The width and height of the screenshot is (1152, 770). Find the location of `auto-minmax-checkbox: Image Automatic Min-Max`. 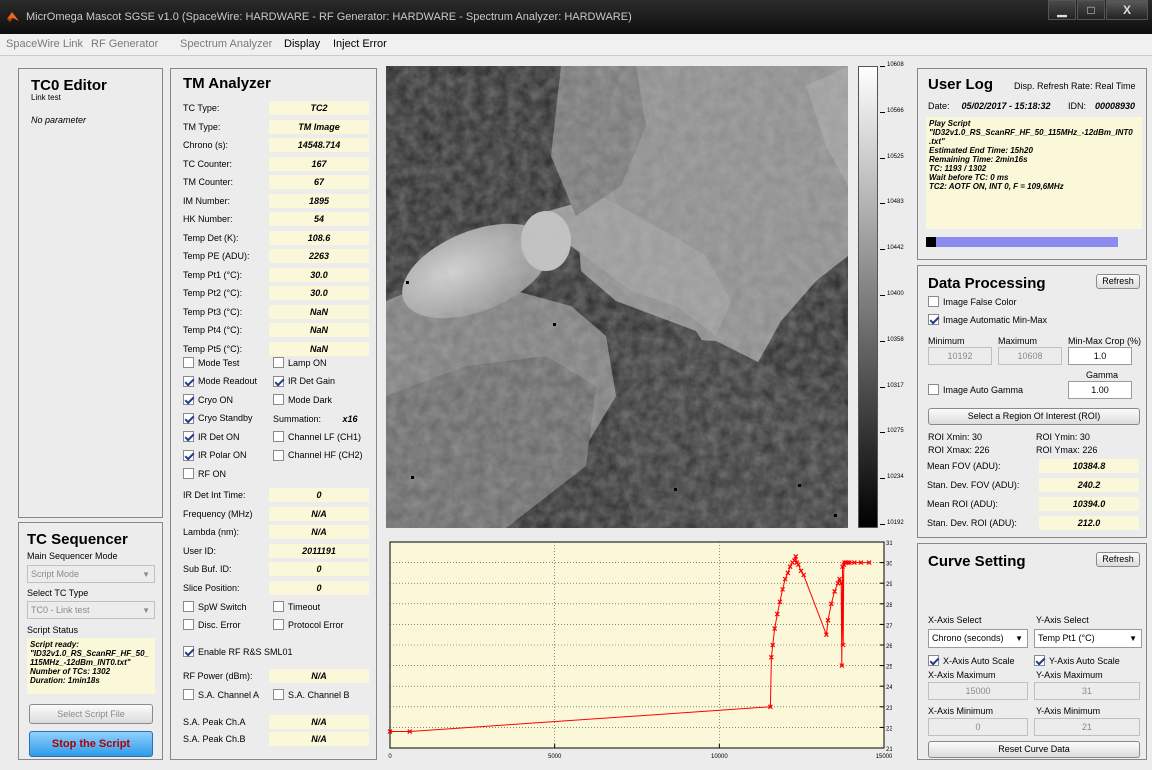

auto-minmax-checkbox: Image Automatic Min-Max is located at coordinates (987, 319).